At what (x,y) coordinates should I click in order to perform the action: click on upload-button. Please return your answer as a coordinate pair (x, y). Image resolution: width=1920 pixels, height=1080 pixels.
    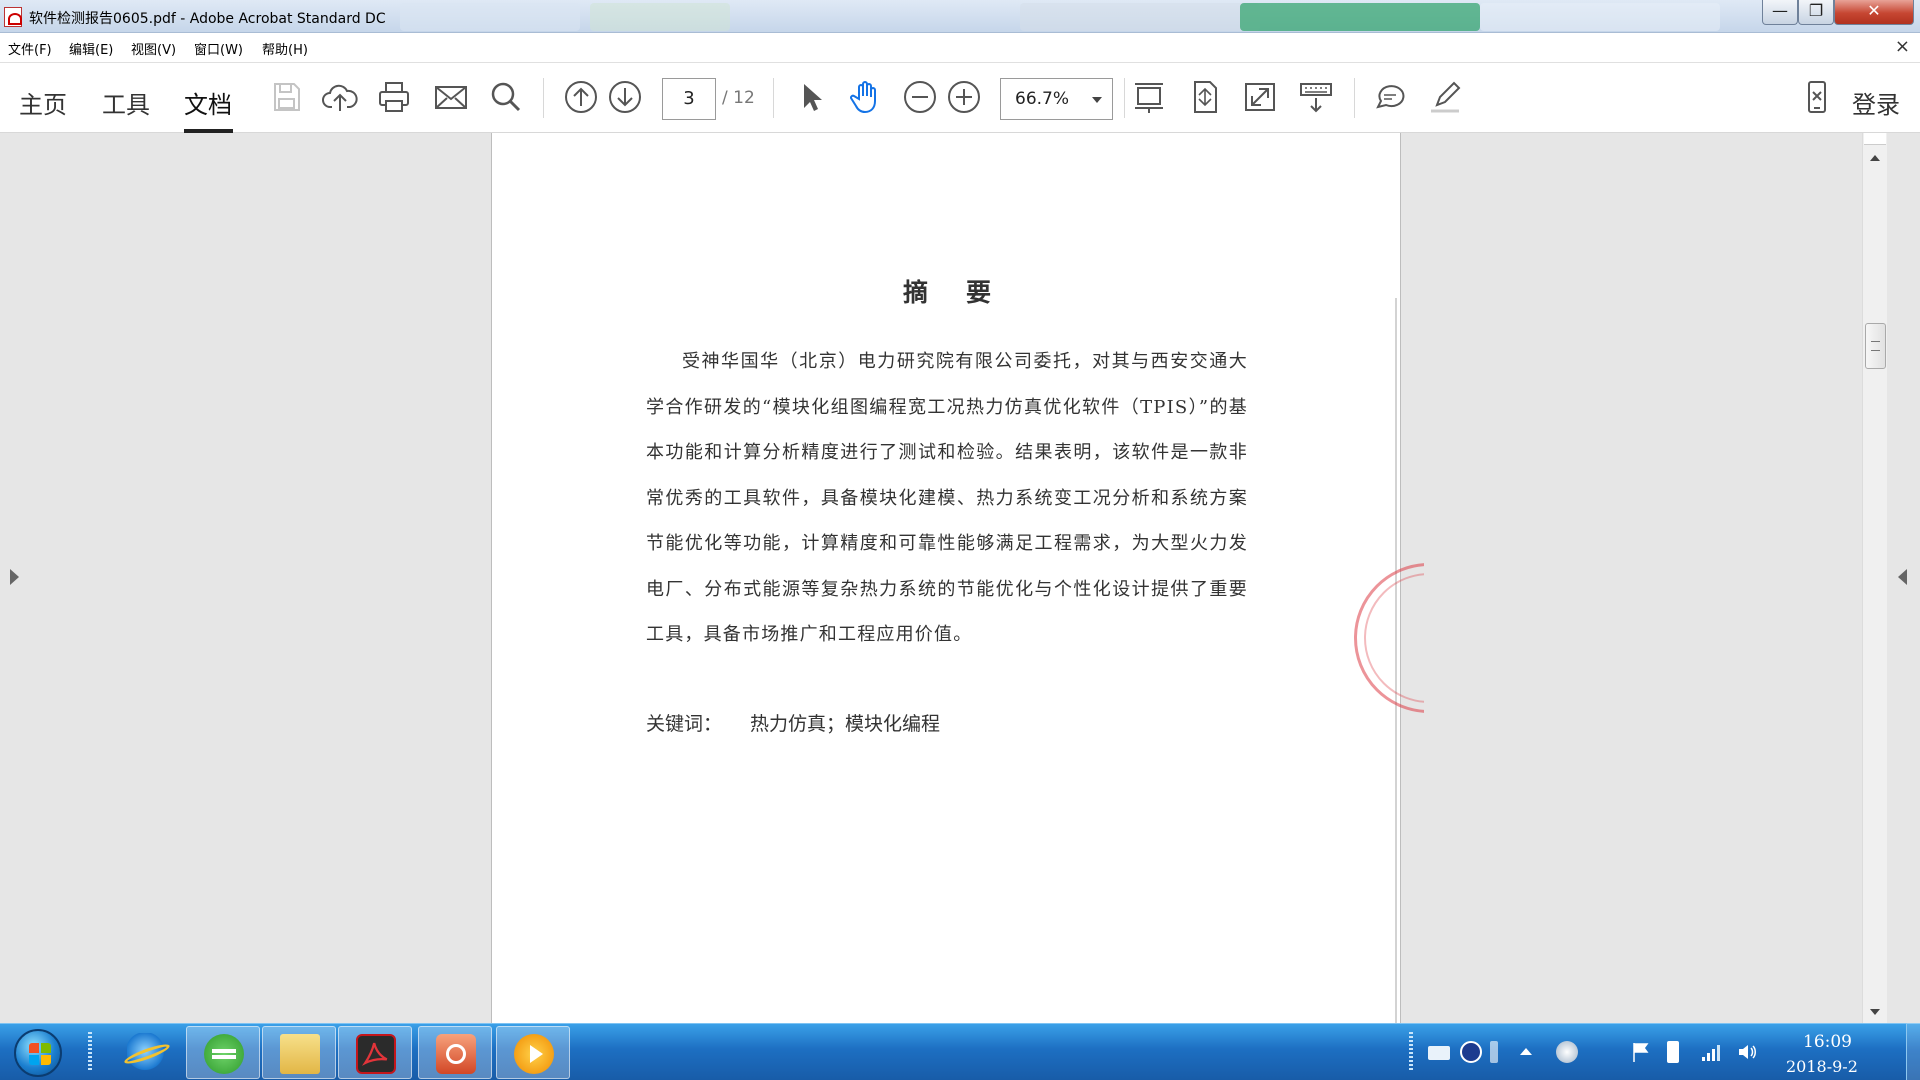
    Looking at the image, I should click on (340, 97).